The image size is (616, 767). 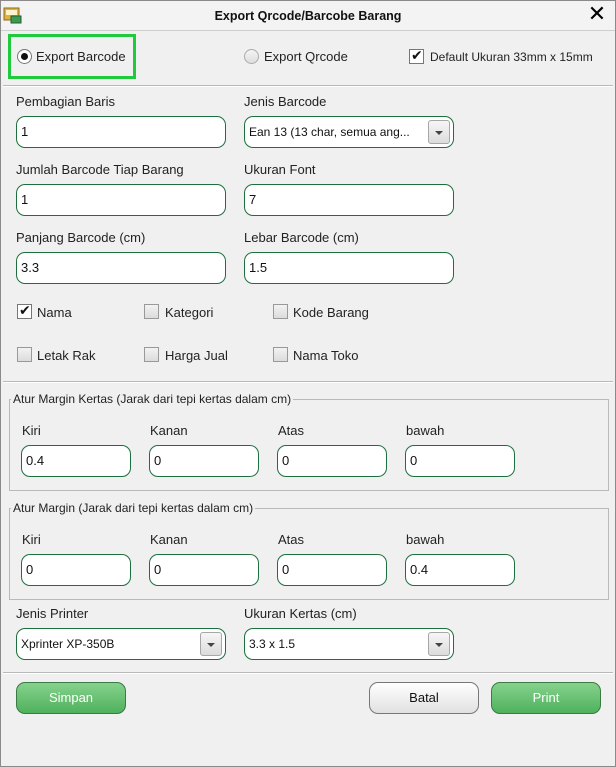 I want to click on jenis-barcode-label: Jenis Barcode, so click(x=285, y=101).